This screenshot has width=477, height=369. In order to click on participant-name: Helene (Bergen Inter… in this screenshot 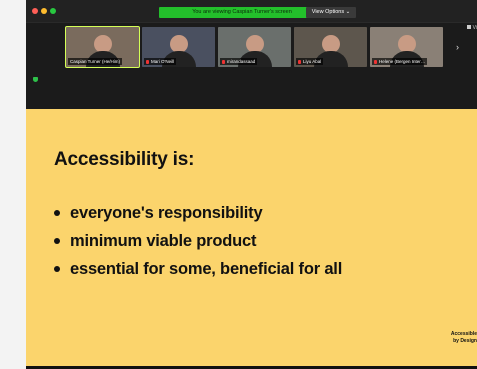, I will do `click(400, 61)`.